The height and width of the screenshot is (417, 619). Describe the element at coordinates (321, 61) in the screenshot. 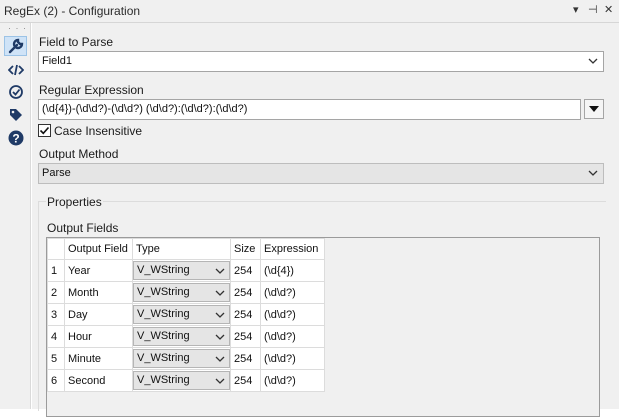

I see `field-to-parse-dropdown: Field1` at that location.